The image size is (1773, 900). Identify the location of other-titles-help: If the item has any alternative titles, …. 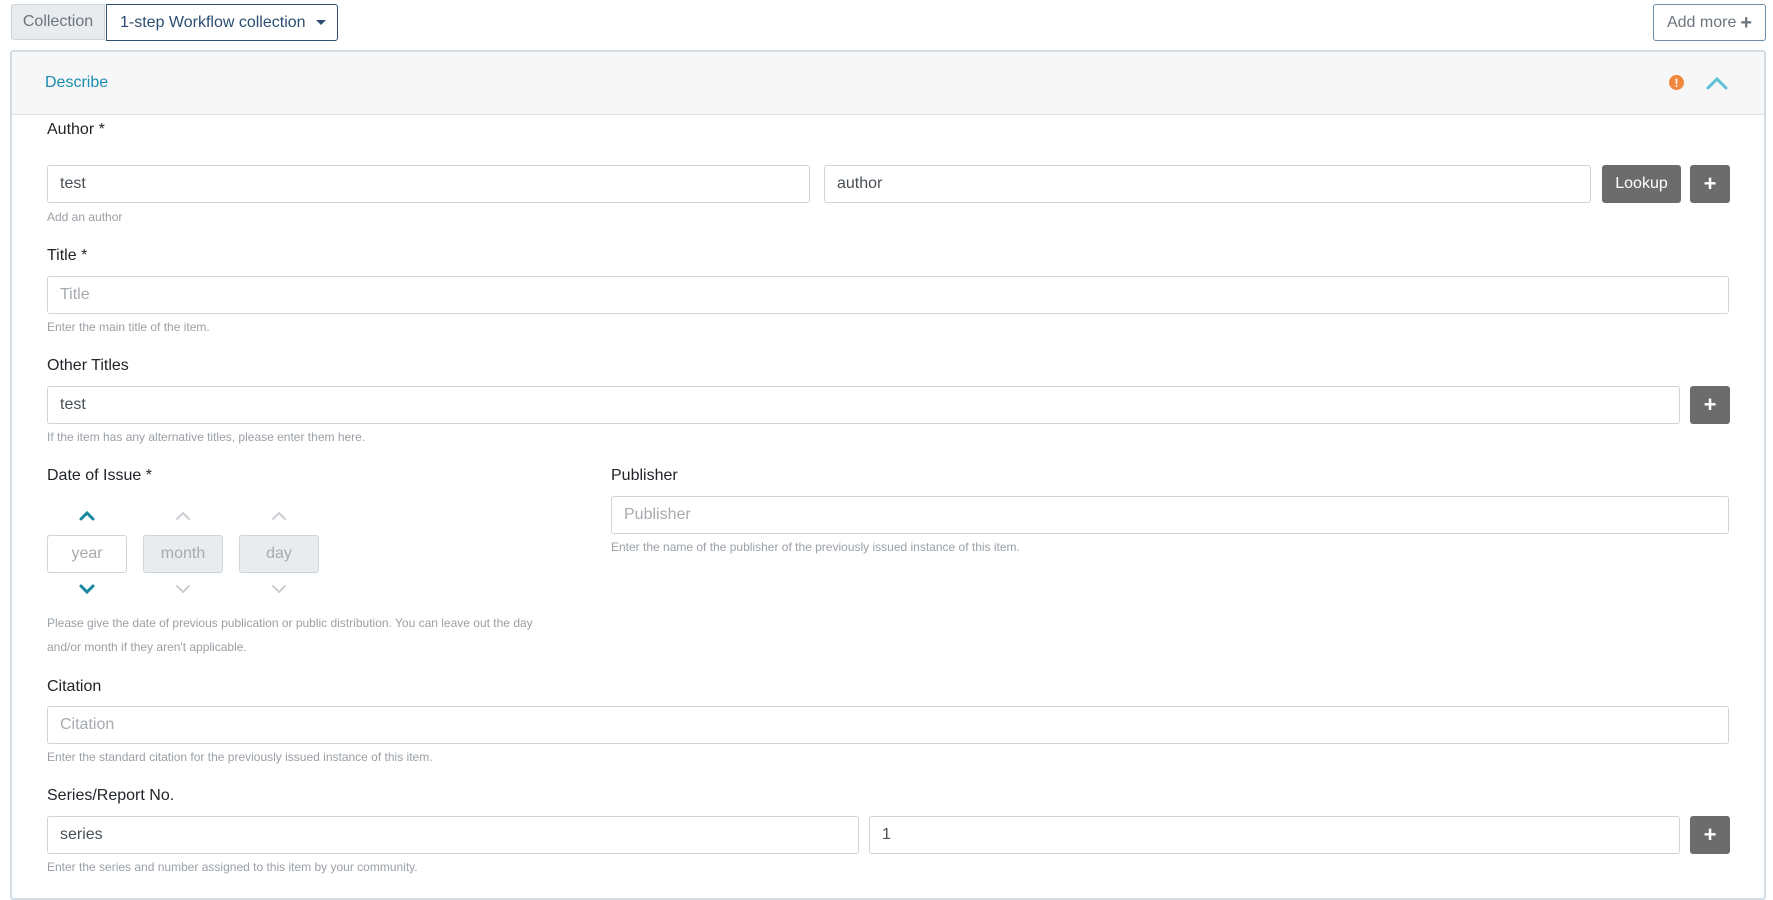
(206, 437).